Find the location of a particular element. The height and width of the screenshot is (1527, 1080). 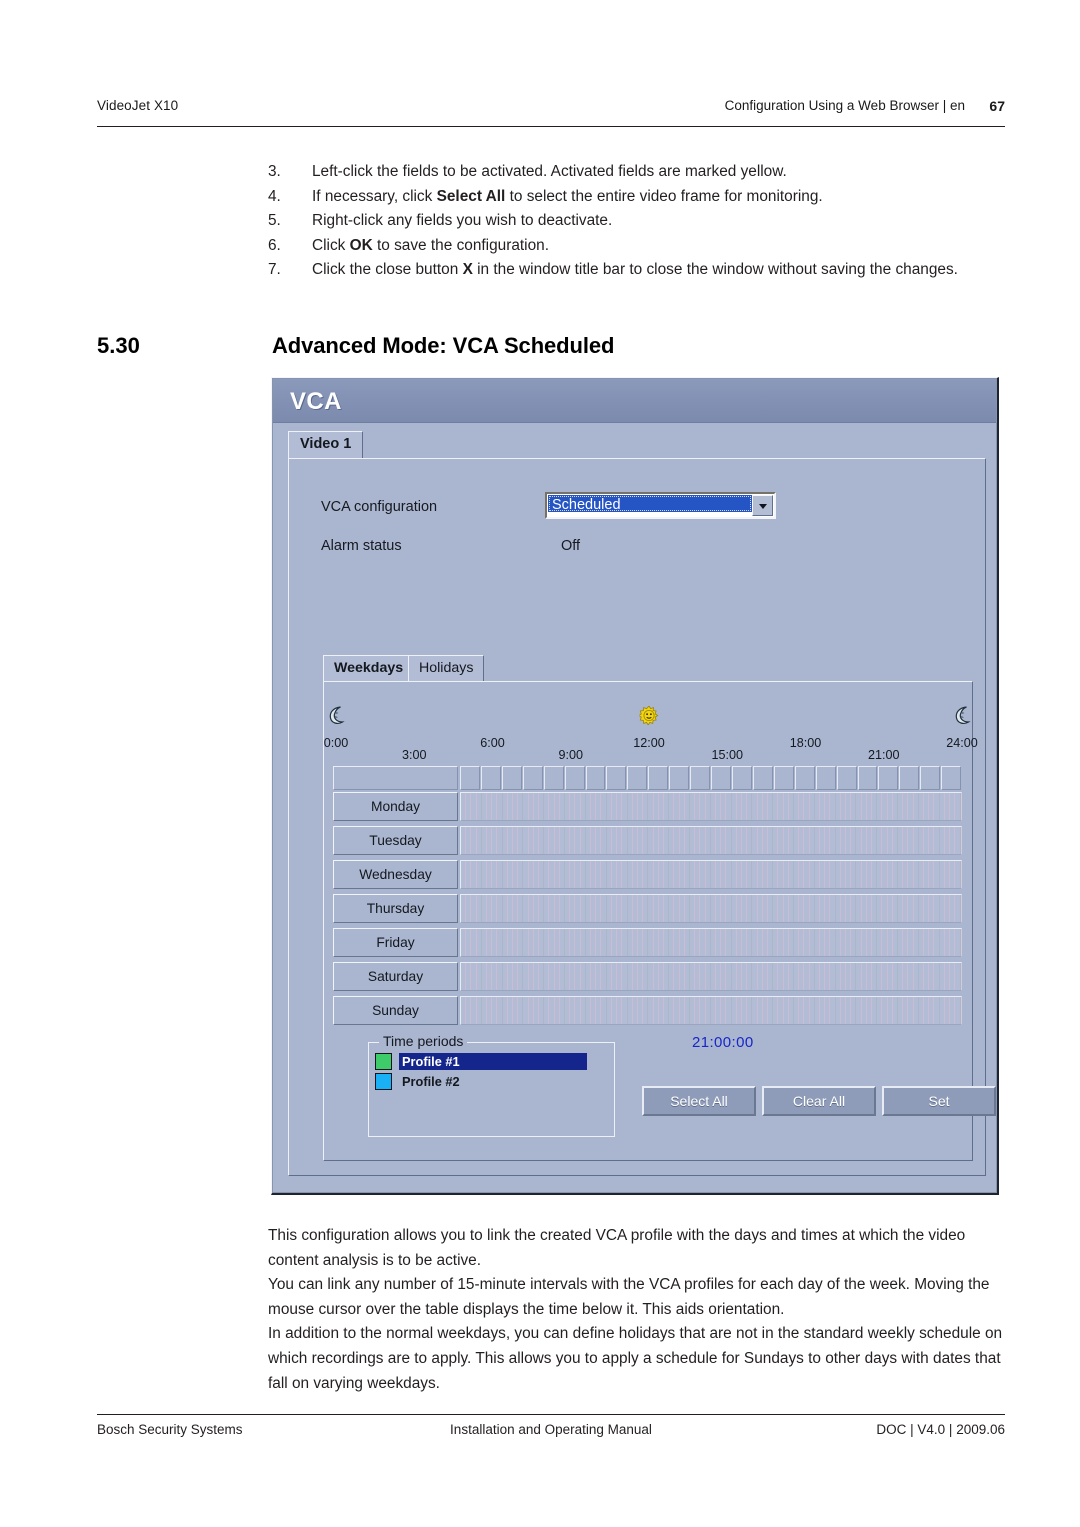

profile-1-label: Profile #1 is located at coordinates (493, 1061).